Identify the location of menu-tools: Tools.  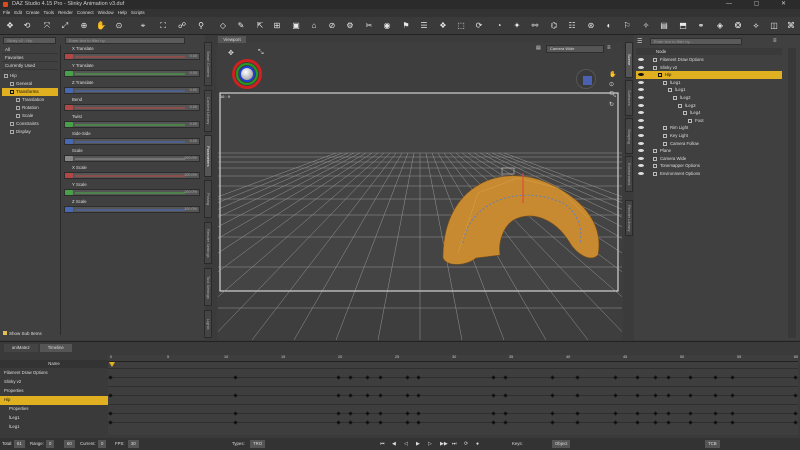
(49, 13).